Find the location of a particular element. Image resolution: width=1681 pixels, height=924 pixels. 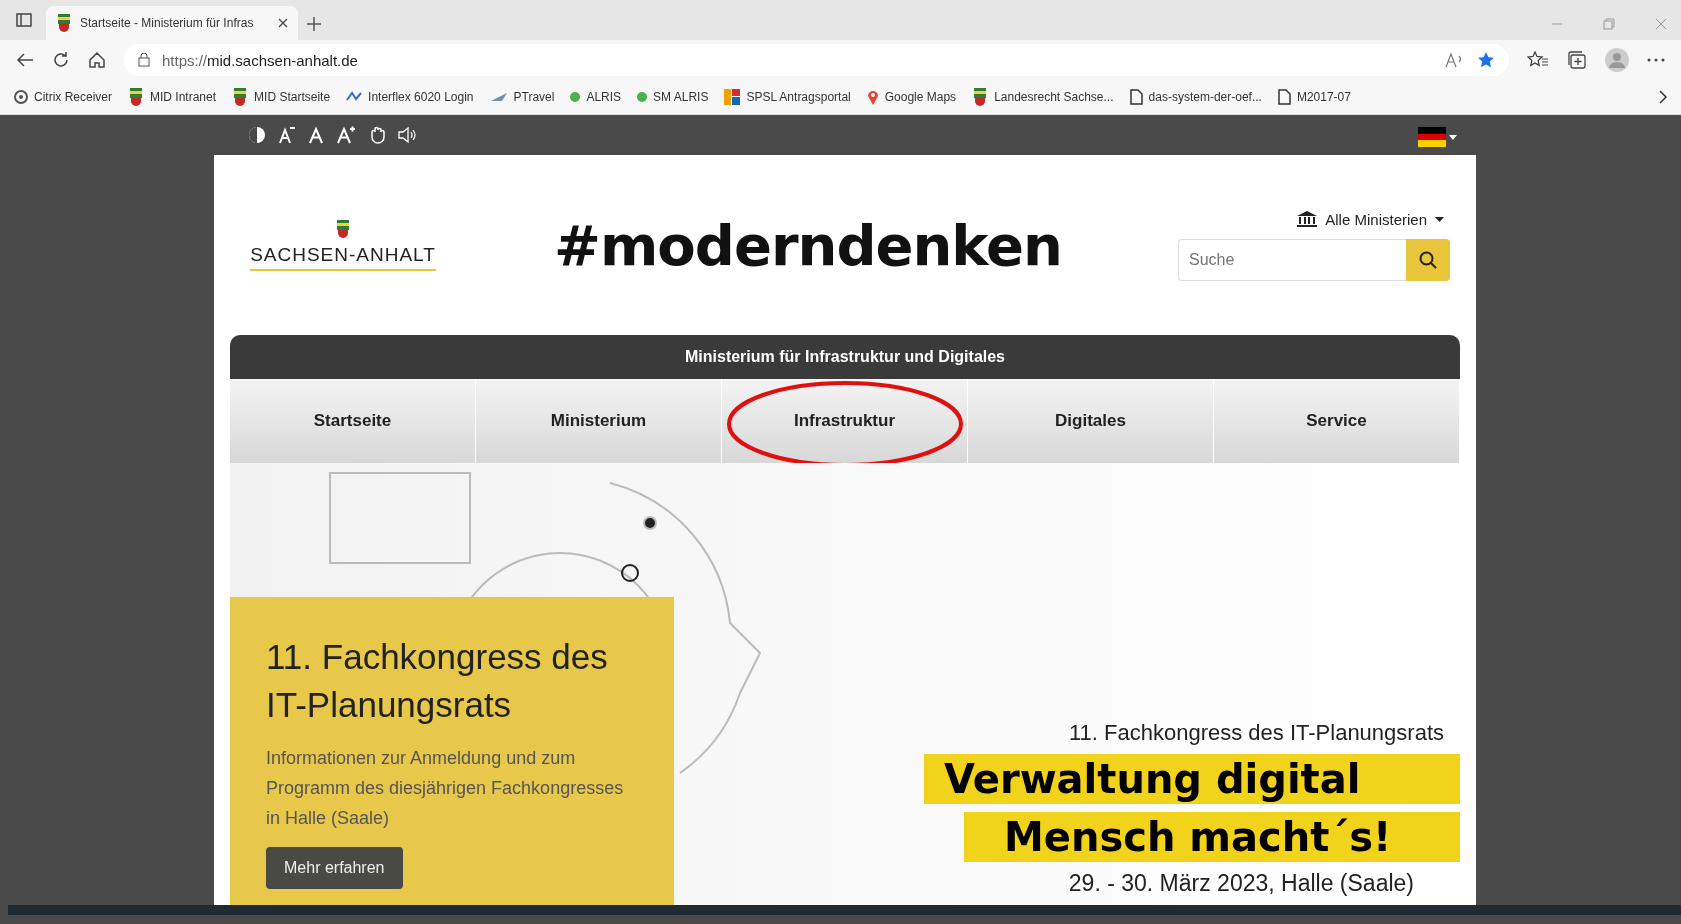

banner-headline: Verwaltung digital is located at coordinates (1192, 779).